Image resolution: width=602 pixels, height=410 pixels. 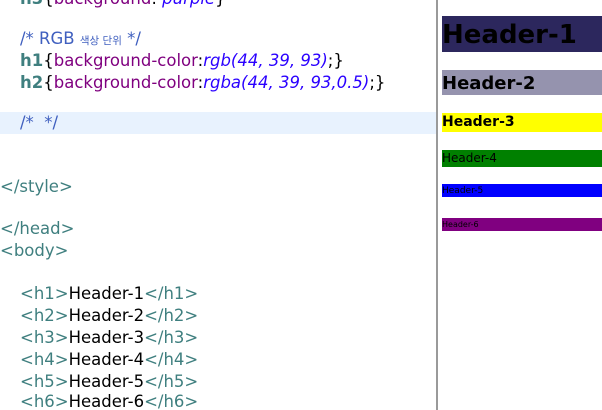 What do you see at coordinates (171, 359) in the screenshot?
I see `tag-close: </h4>` at bounding box center [171, 359].